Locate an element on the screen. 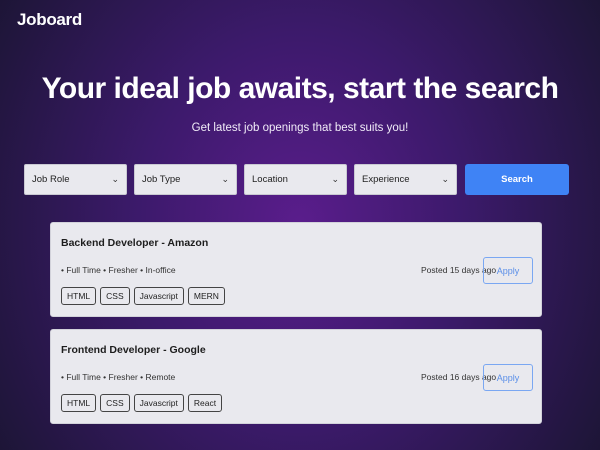  job-tags: HTML CSS Javascript MERN is located at coordinates (143, 296).